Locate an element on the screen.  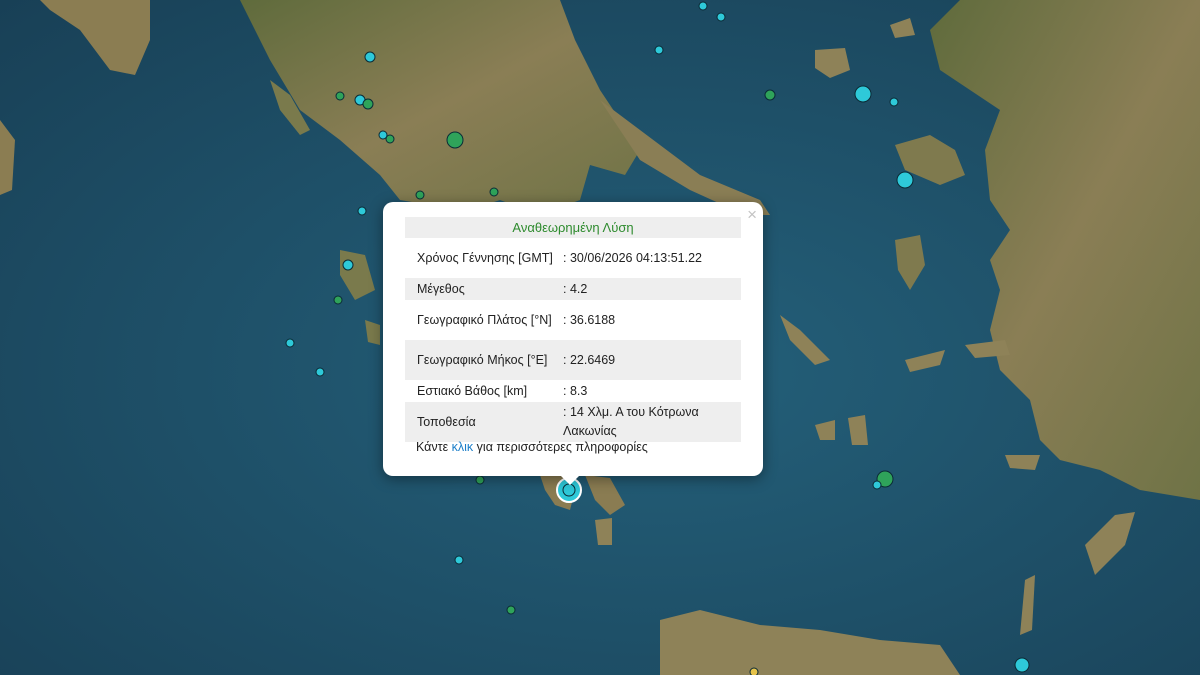
more-info-line: Κάντε κλικ για περισσότερες πληροφορίες is located at coordinates (532, 447).